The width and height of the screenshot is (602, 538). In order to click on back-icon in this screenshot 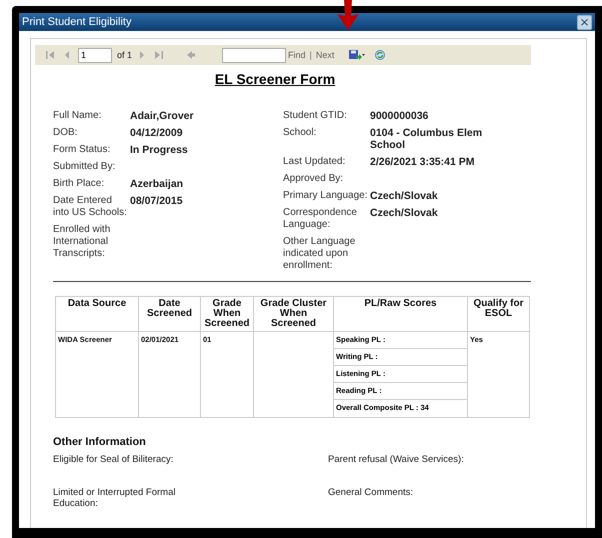, I will do `click(191, 55)`.